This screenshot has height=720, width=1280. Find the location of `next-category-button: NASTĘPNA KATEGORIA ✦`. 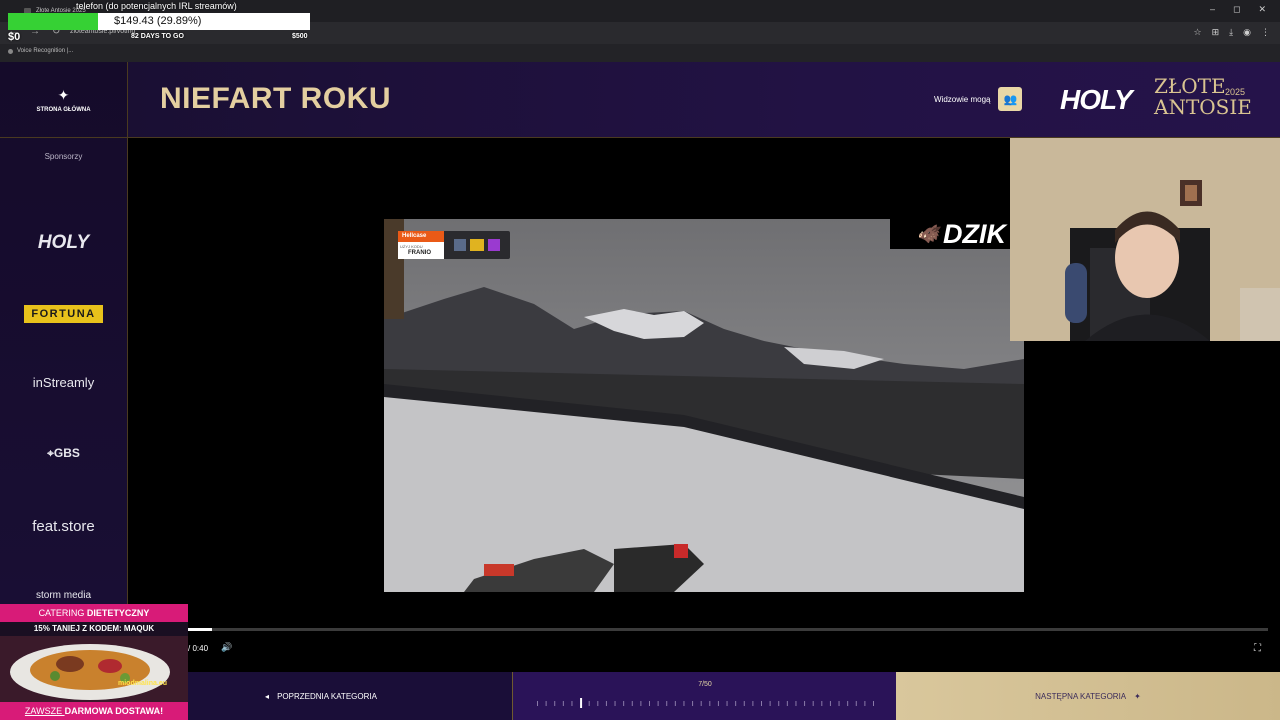

next-category-button: NASTĘPNA KATEGORIA ✦ is located at coordinates (1088, 696).